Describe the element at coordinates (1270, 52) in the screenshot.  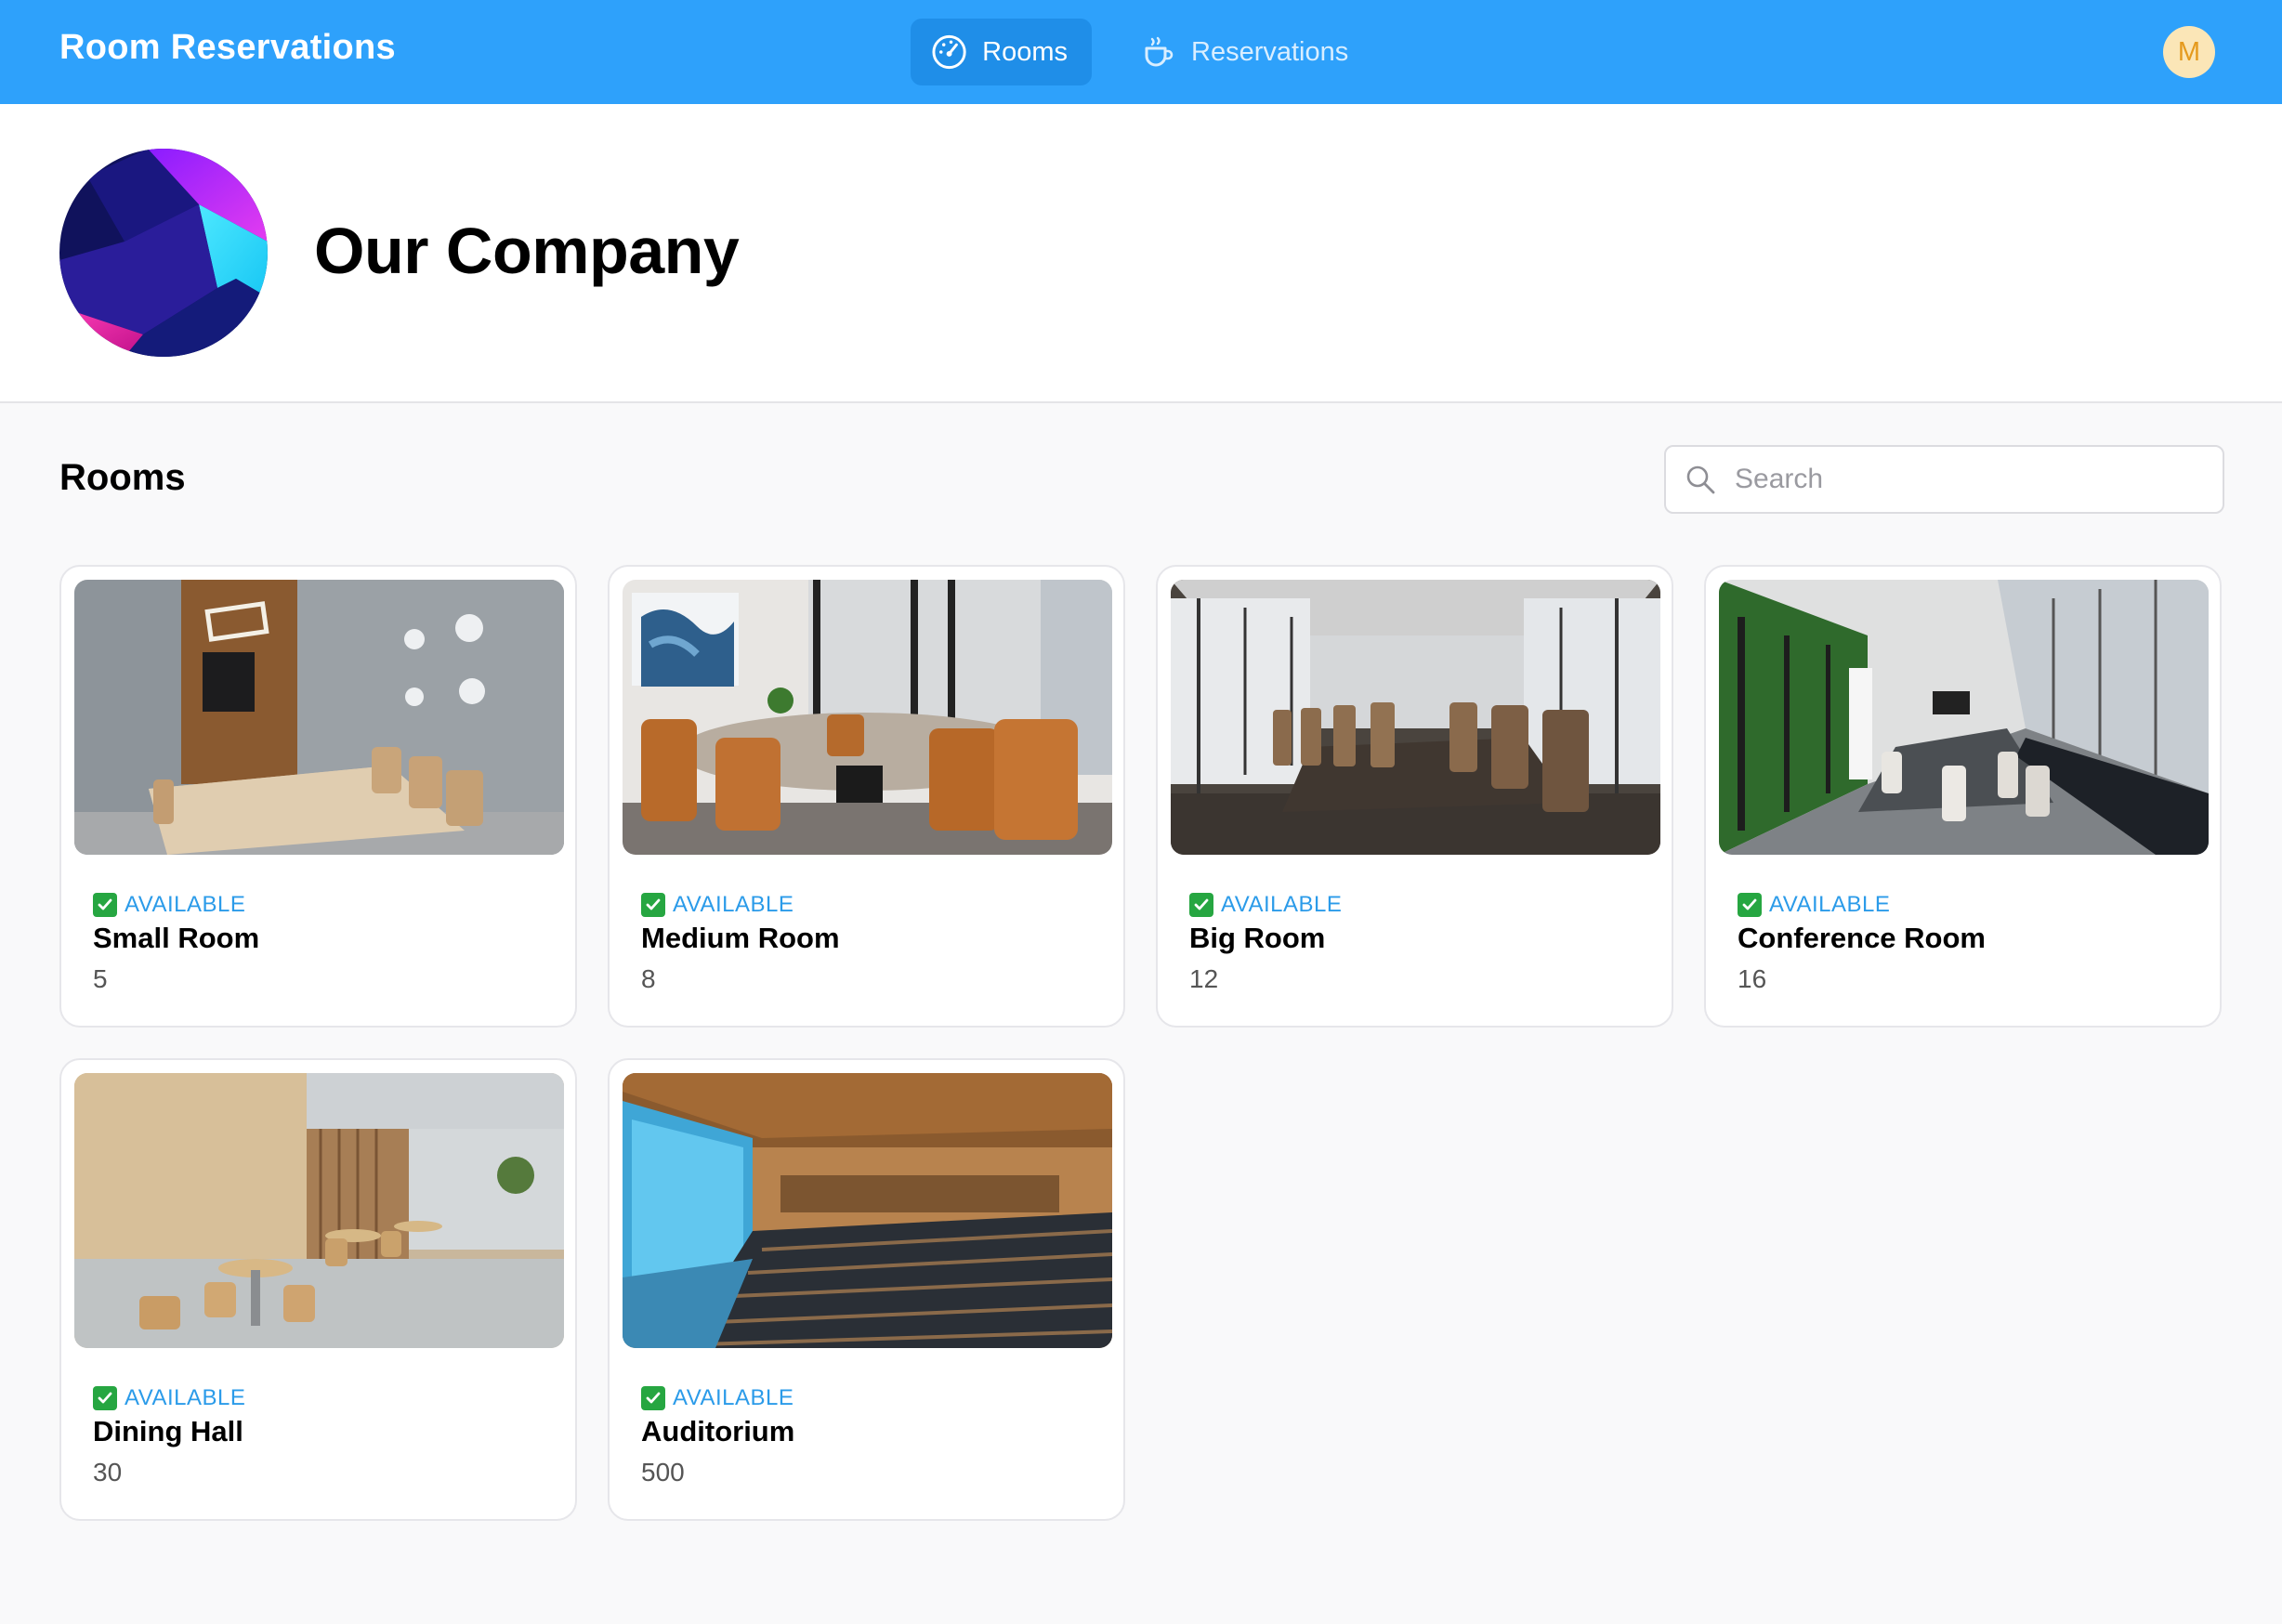
I see `tab-reservations-label: Reservations` at that location.